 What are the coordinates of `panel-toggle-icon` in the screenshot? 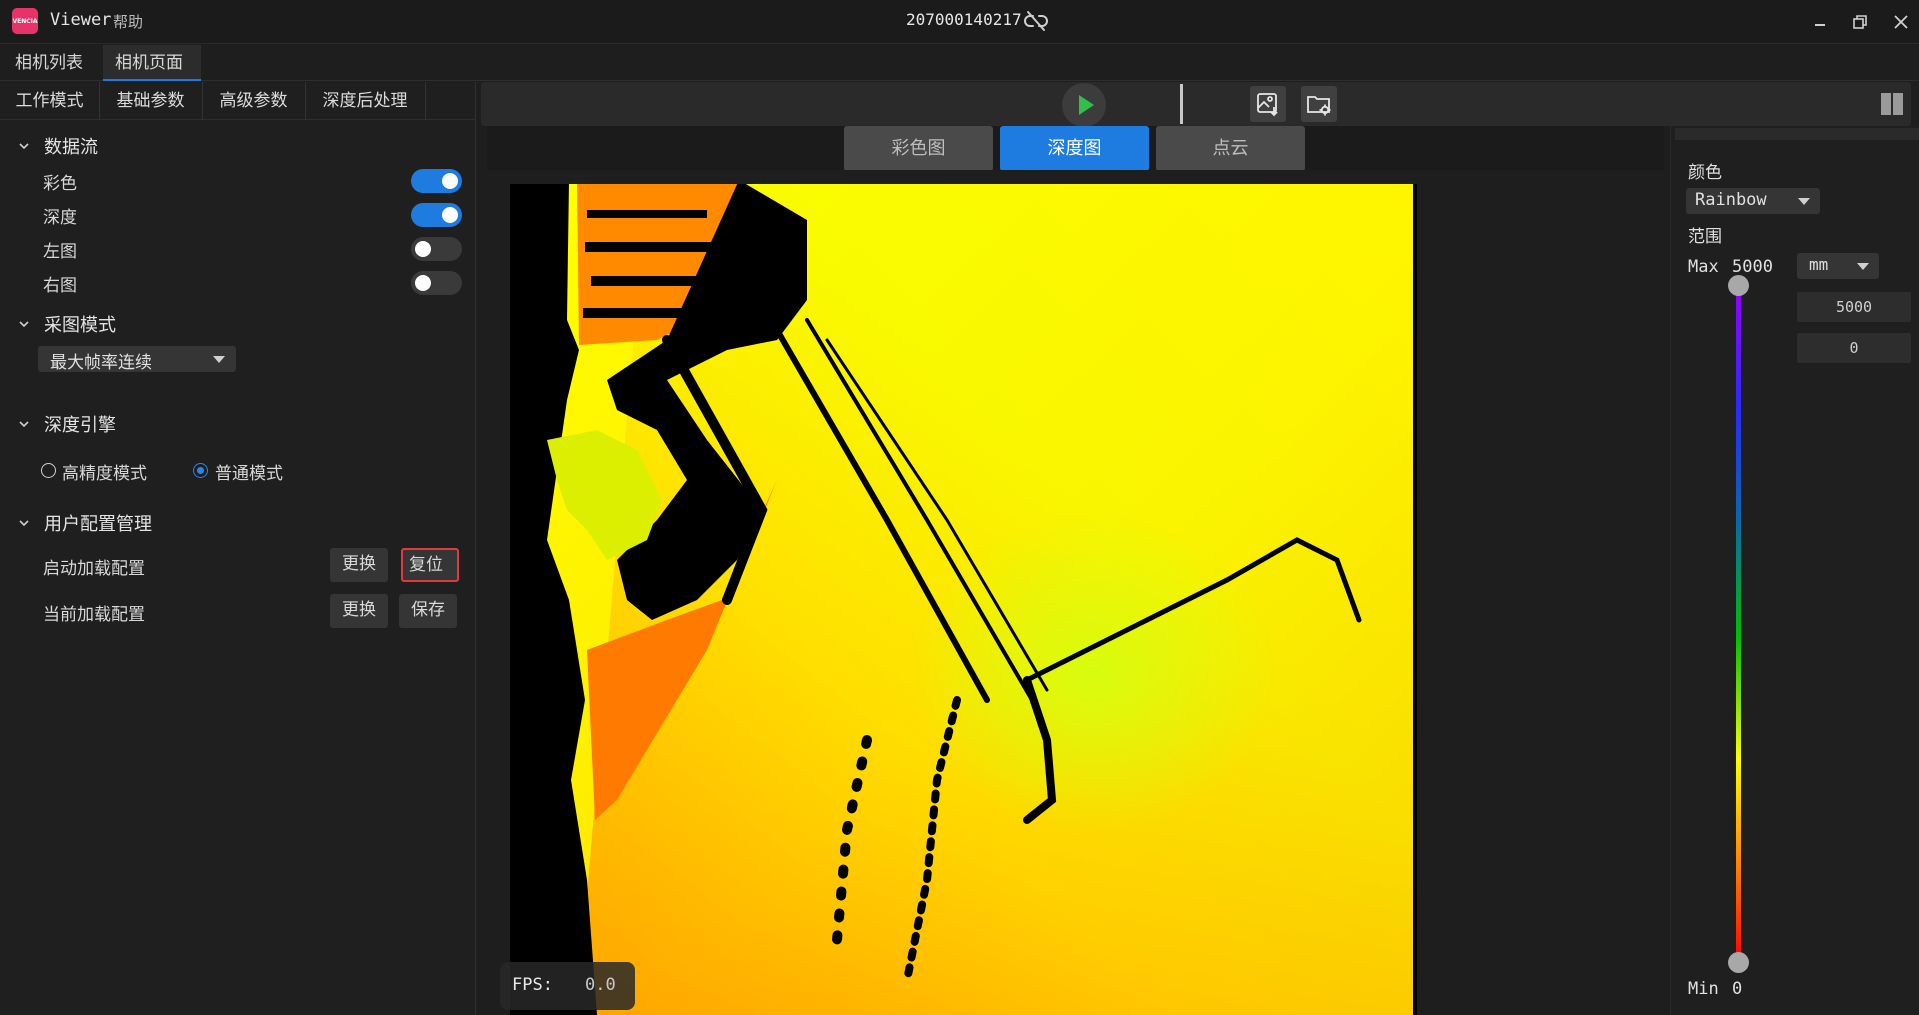 It's located at (1892, 104).